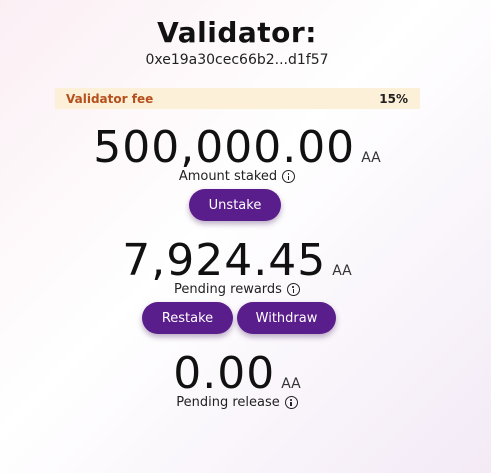  I want to click on rewards-amount-row: 7,924.45 AA, so click(237, 260).